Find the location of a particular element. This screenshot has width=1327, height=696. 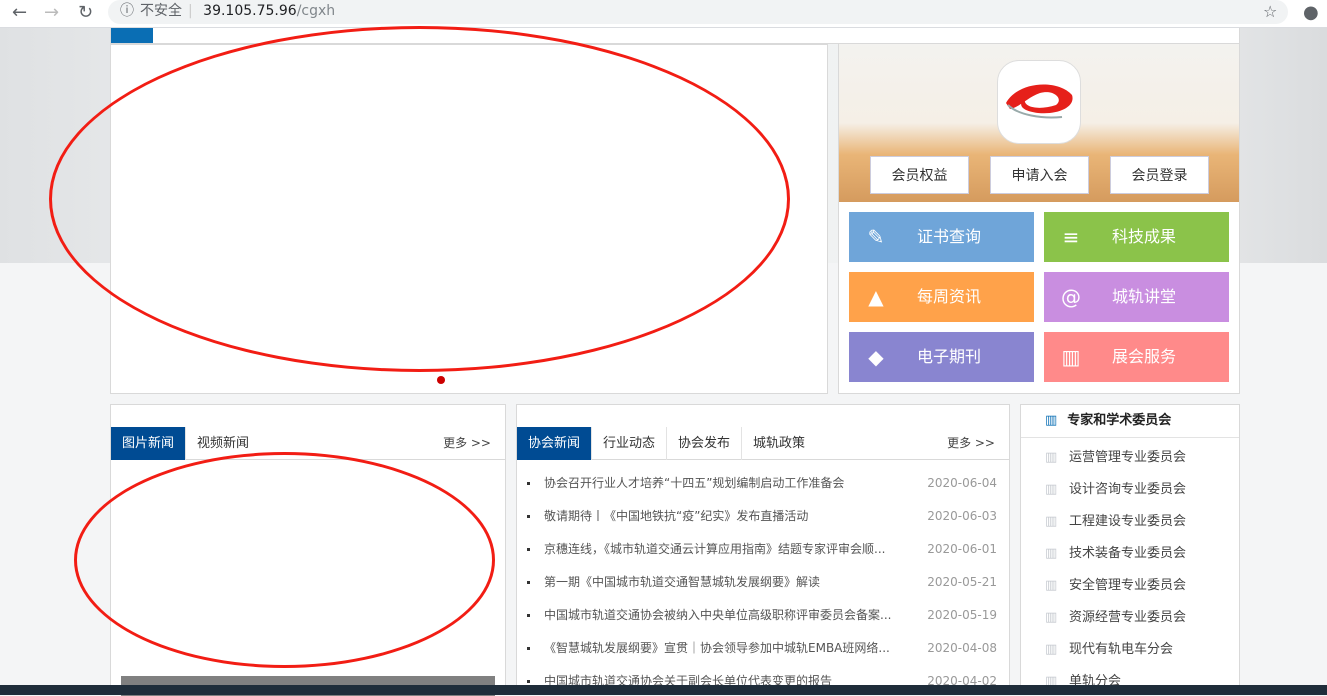

committee-item: ▥ 工程建设专业委员会 is located at coordinates (1115, 519).